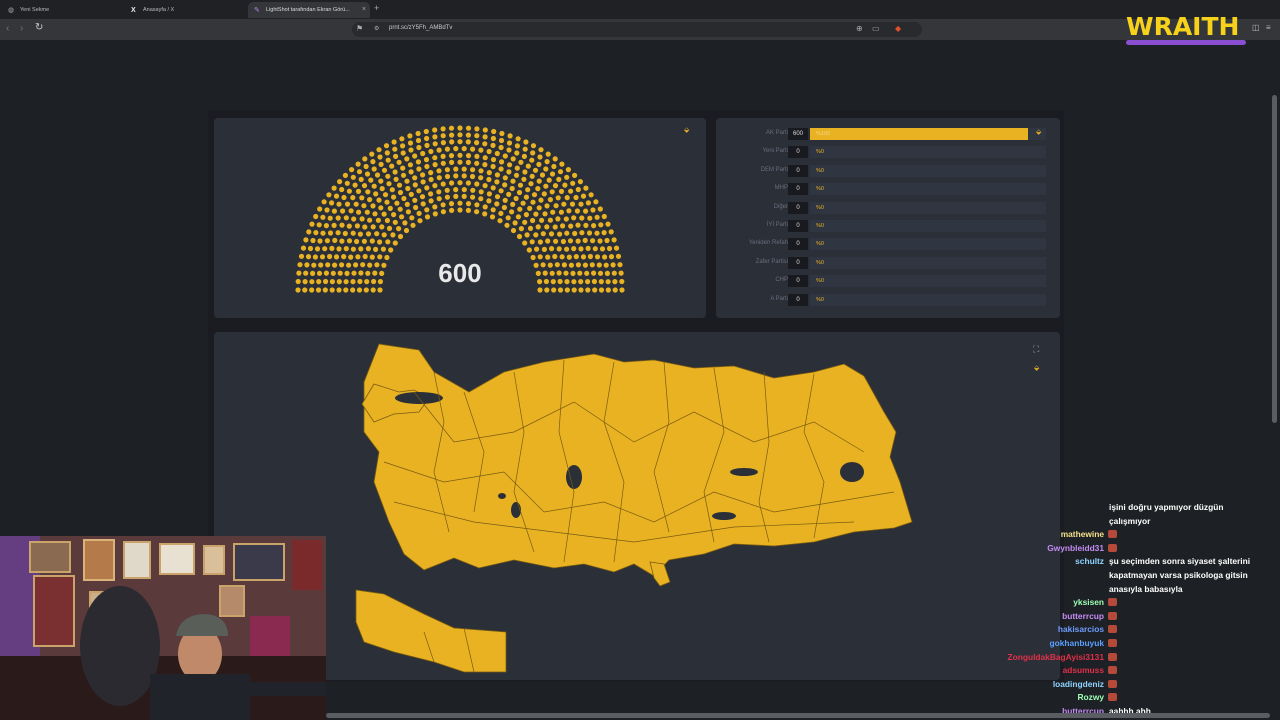 The width and height of the screenshot is (1280, 720). I want to click on new-tab-button: +, so click(376, 8).